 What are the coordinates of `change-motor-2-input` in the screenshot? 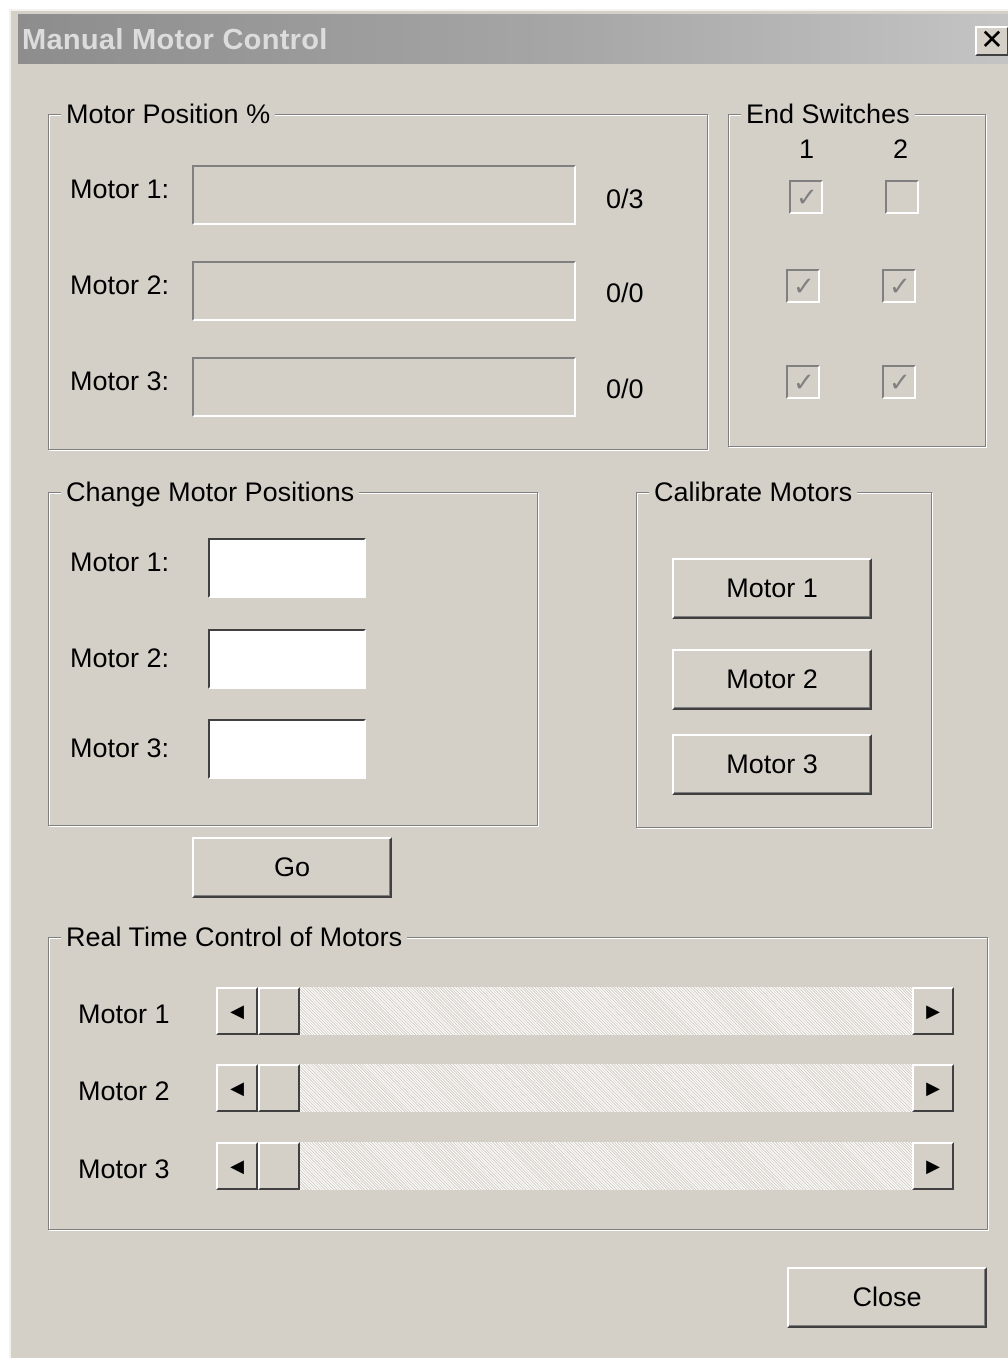 It's located at (287, 659).